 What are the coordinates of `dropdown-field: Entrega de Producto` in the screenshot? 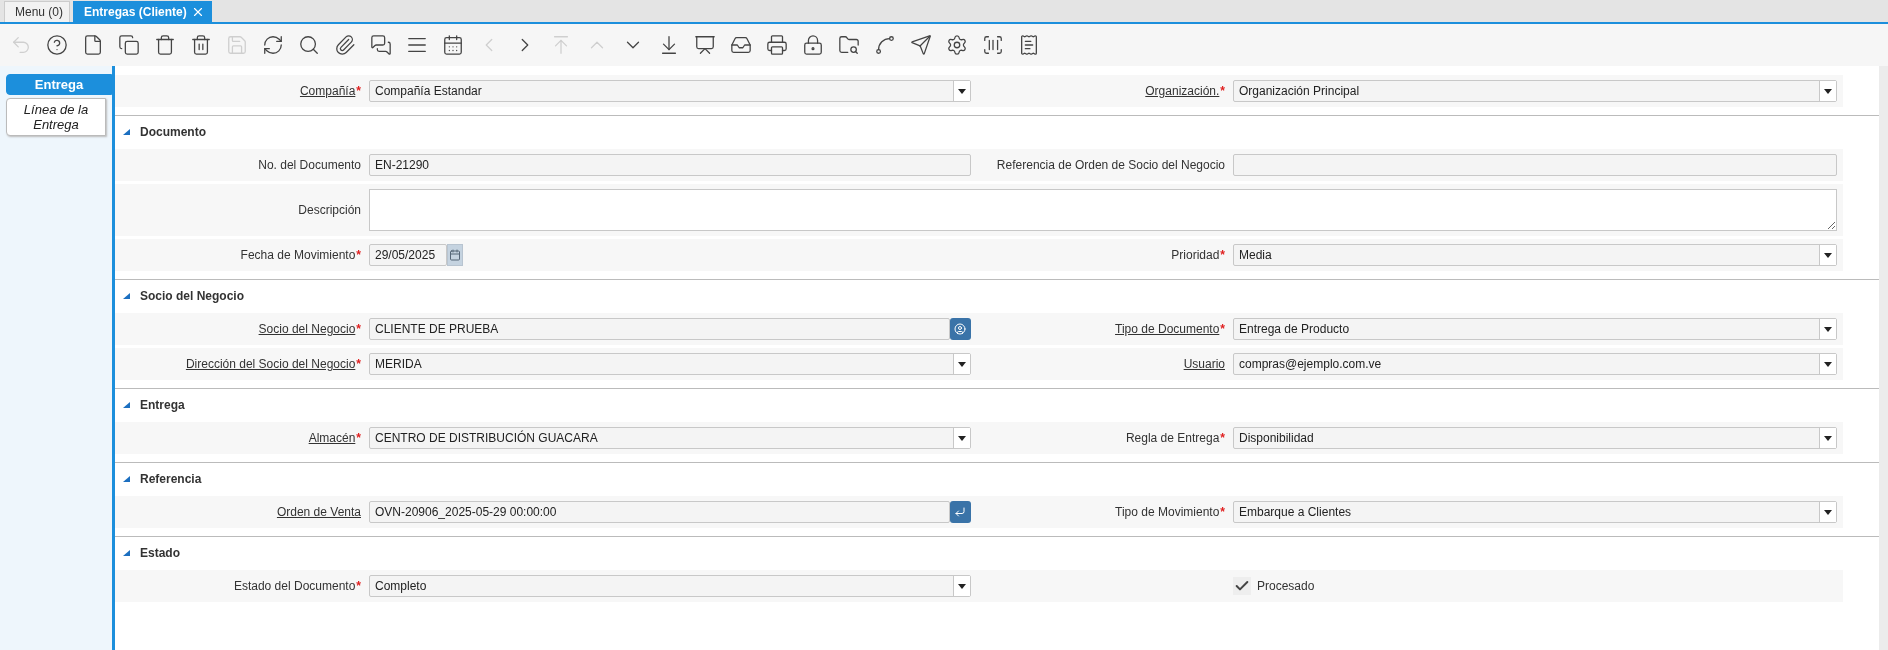 It's located at (1535, 329).